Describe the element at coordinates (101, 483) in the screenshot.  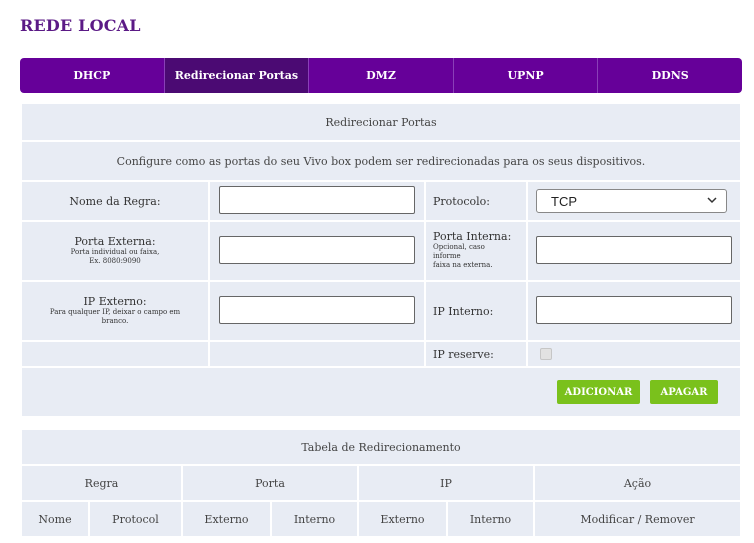
I see `table-group-rule: Regra` at that location.